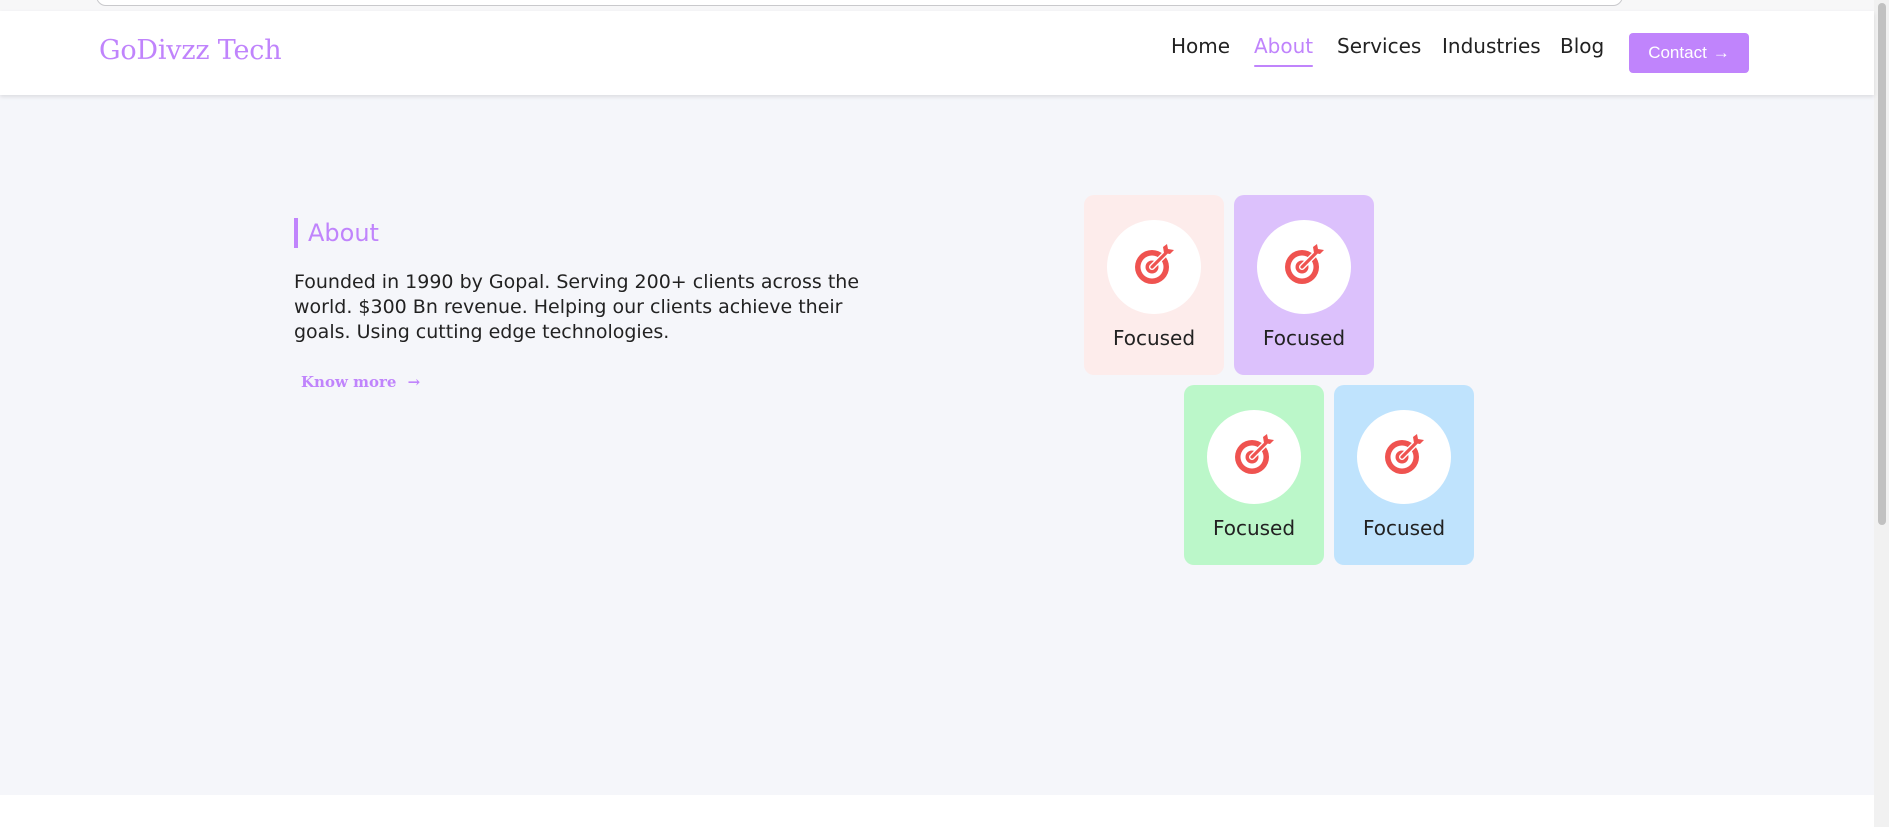  I want to click on nav-item-industries: Industries, so click(1491, 46).